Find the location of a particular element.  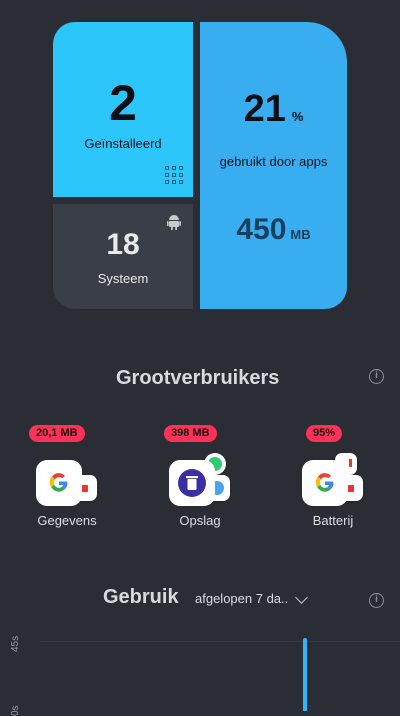

consumer-data: 20,1 MB Gegevens is located at coordinates (67, 476).